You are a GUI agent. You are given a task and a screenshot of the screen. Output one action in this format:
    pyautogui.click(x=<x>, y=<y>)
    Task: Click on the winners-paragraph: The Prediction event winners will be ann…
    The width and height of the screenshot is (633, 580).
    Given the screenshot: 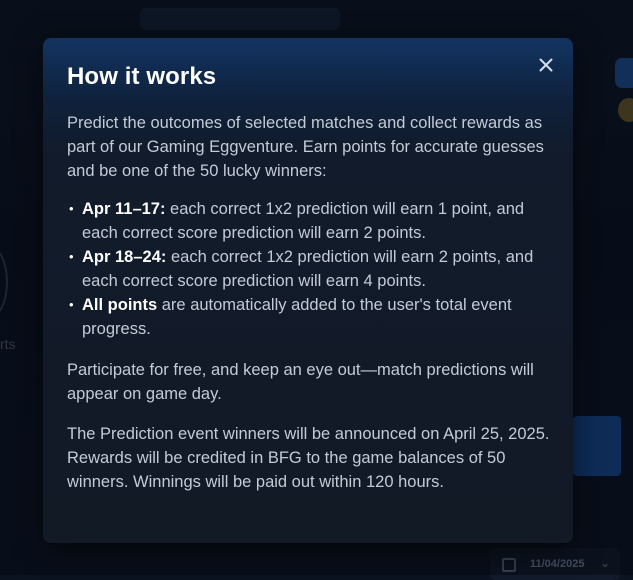 What is the action you would take?
    pyautogui.click(x=312, y=458)
    